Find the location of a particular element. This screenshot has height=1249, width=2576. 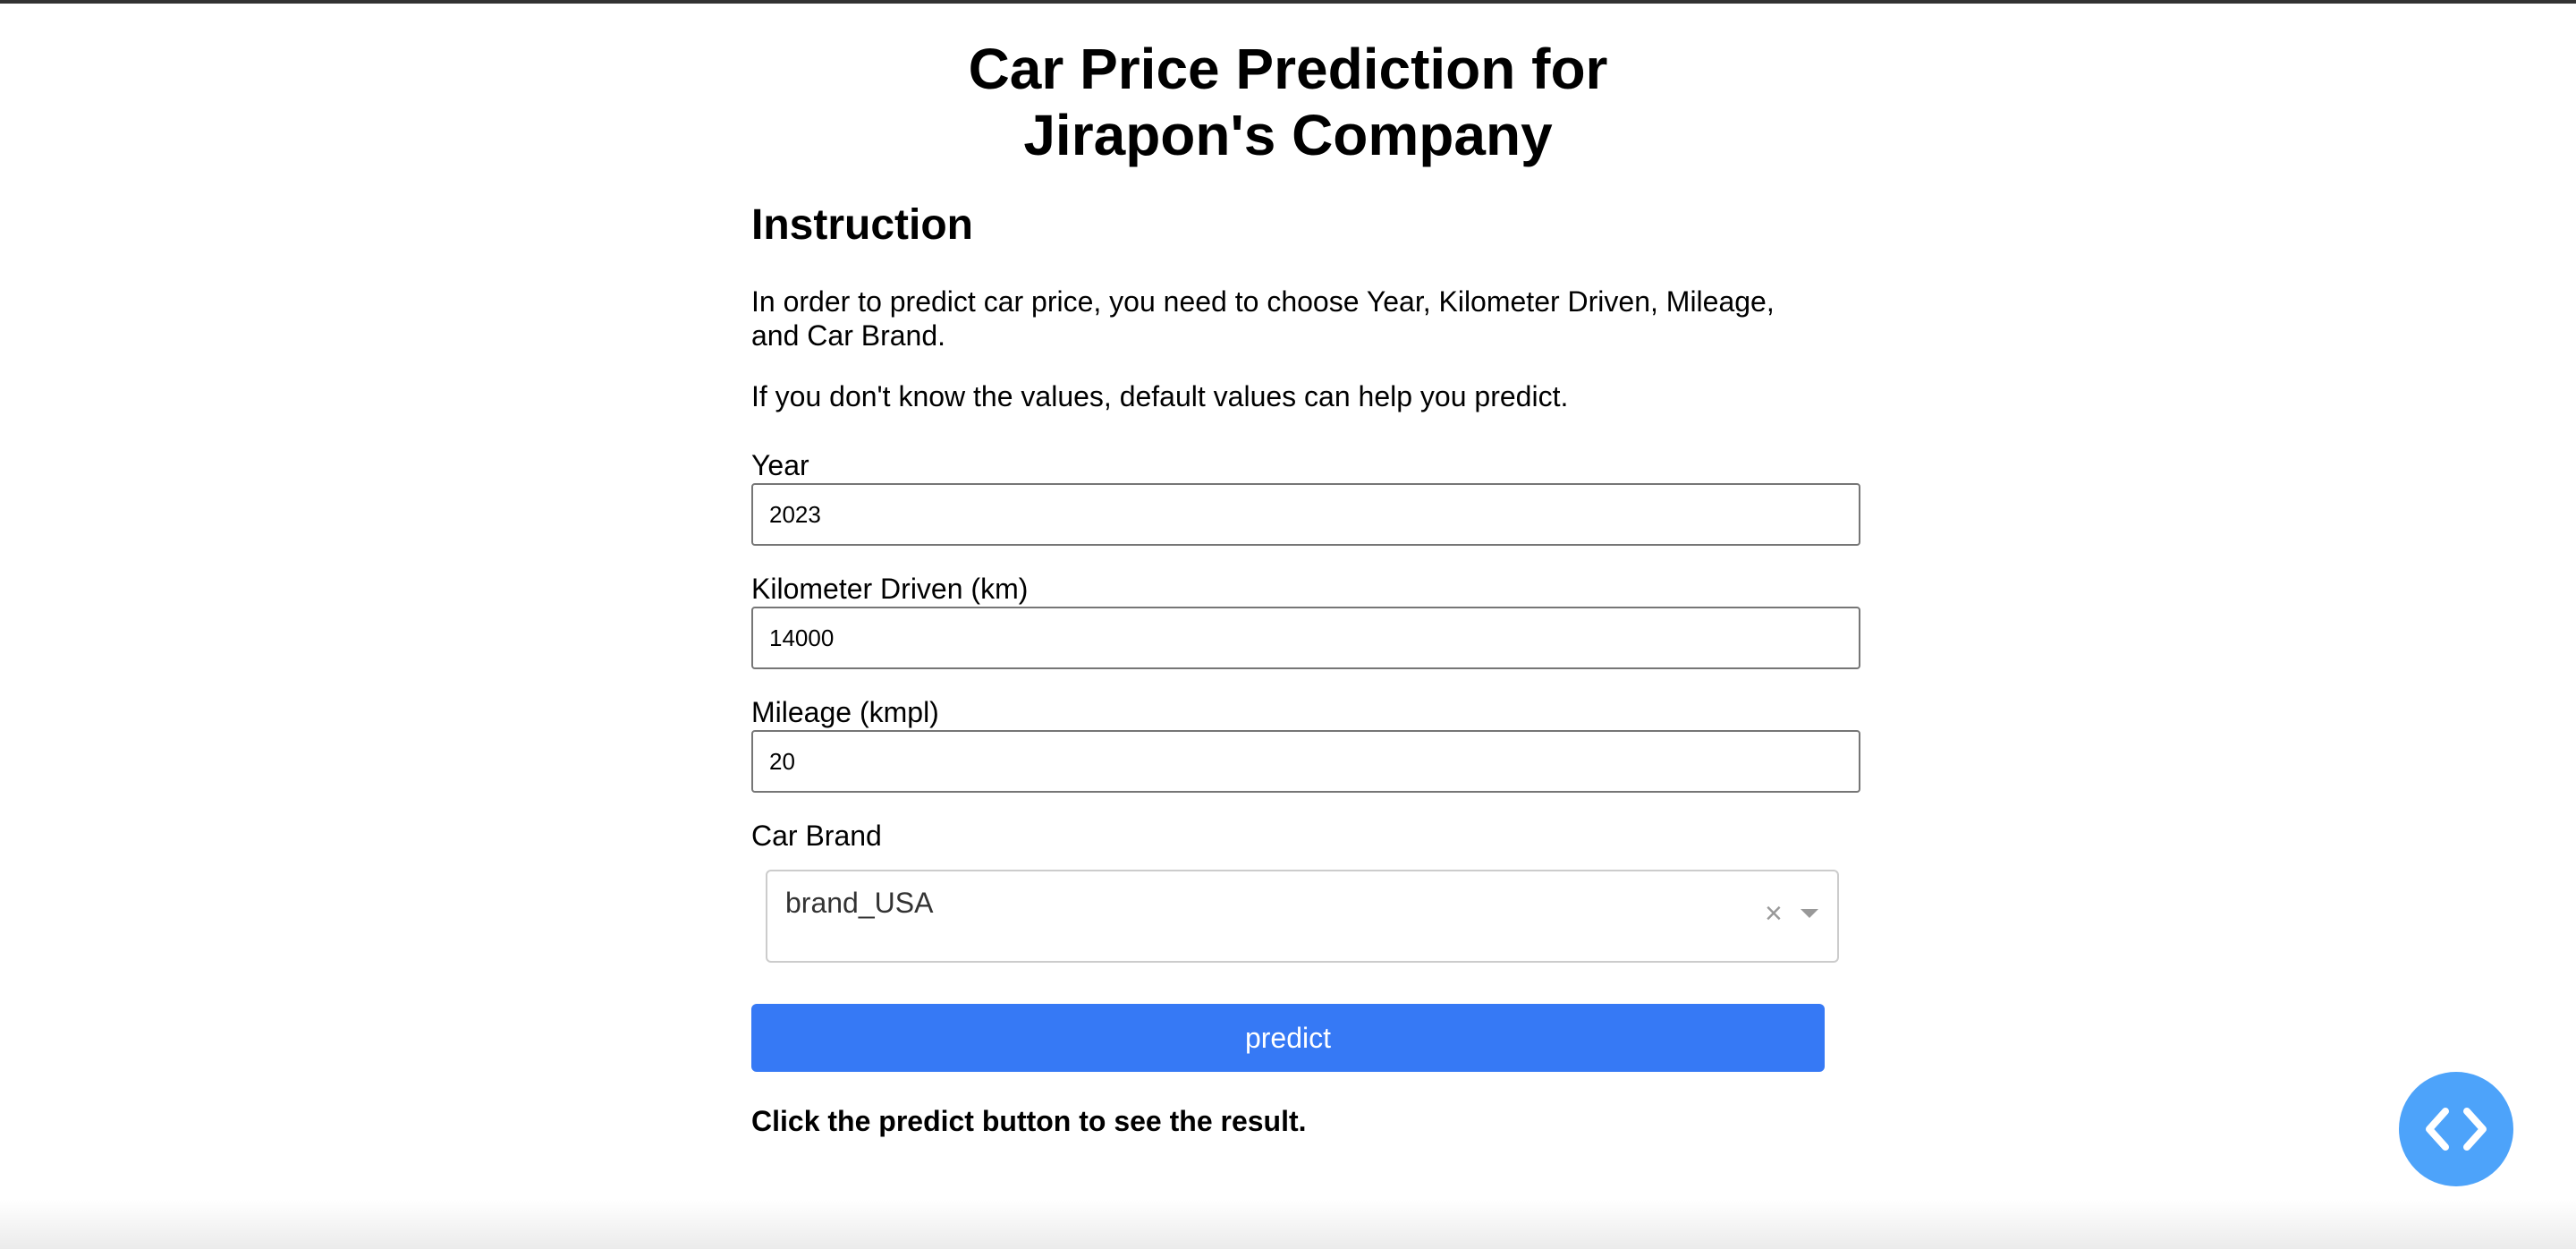

brand-dropdown-value: brand_USA is located at coordinates (859, 903).